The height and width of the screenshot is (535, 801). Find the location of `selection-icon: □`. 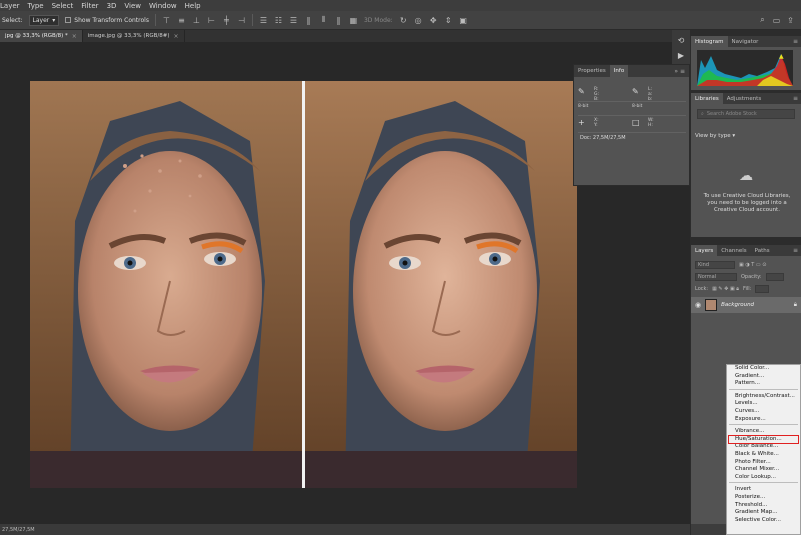

selection-icon: □ is located at coordinates (636, 122).